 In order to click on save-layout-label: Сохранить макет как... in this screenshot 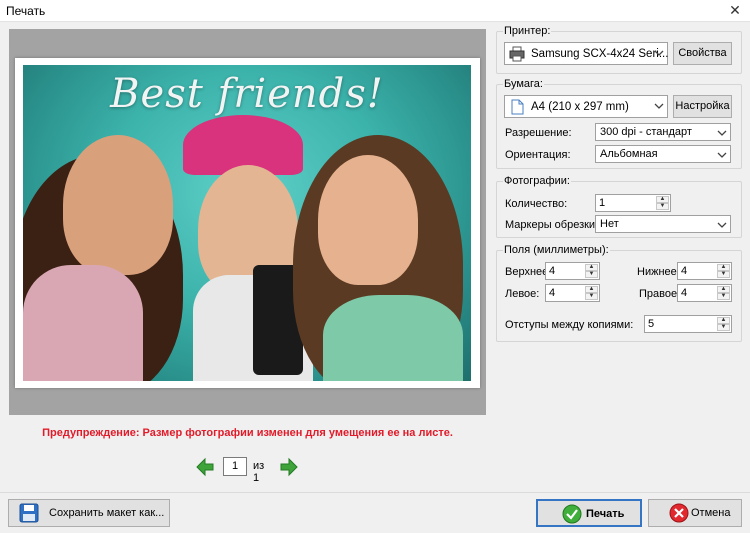, I will do `click(107, 513)`.